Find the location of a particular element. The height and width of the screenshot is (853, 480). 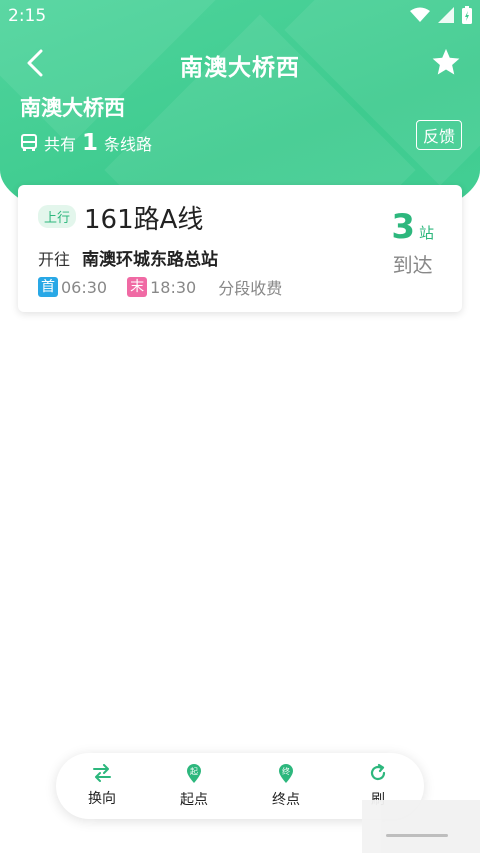

status-bar: 2:15 is located at coordinates (240, 16).